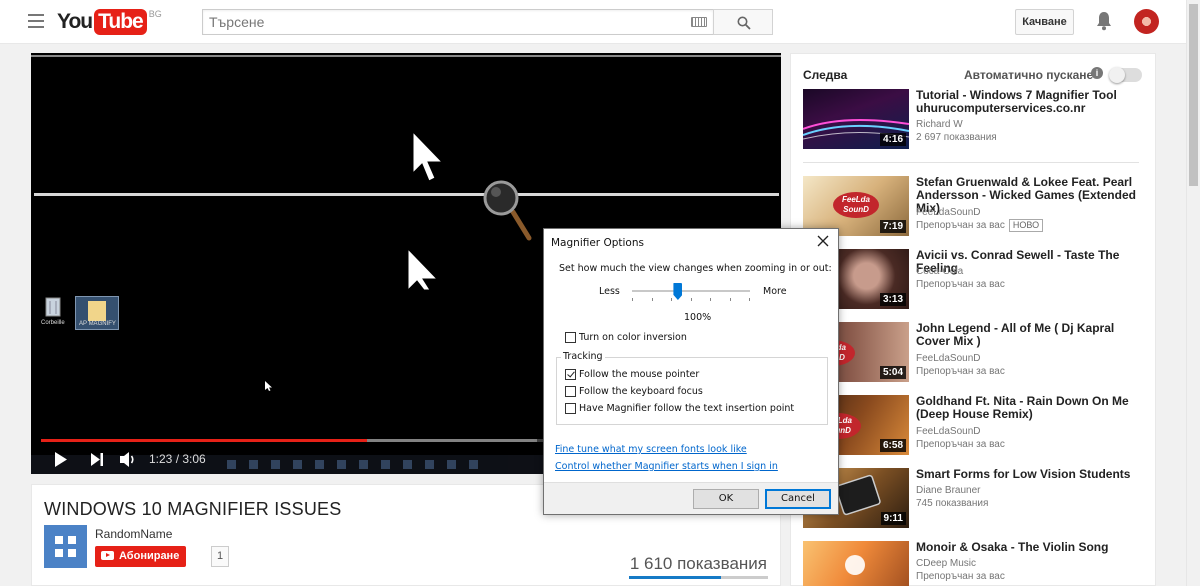  I want to click on search-button, so click(743, 22).